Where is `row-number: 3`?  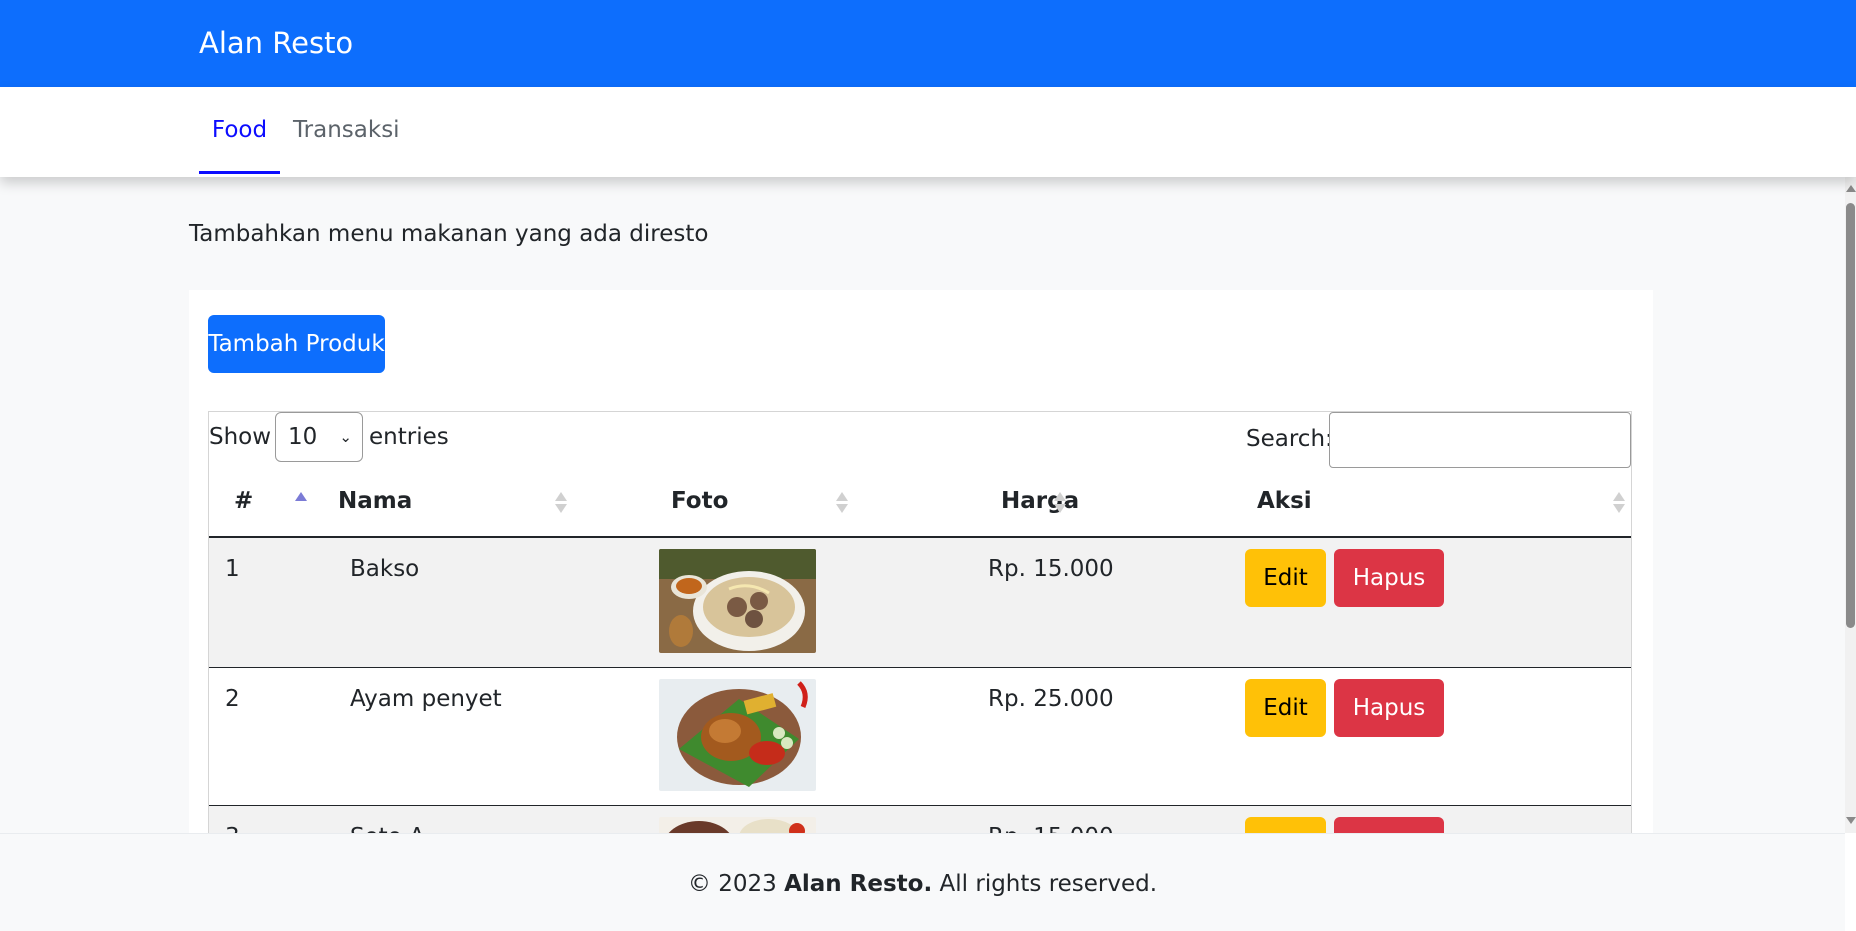
row-number: 3 is located at coordinates (232, 828).